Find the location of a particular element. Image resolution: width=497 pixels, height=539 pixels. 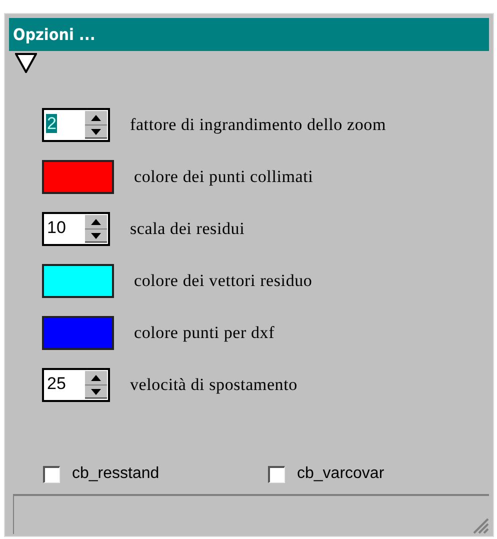

number-spinner: 2 is located at coordinates (76, 125).